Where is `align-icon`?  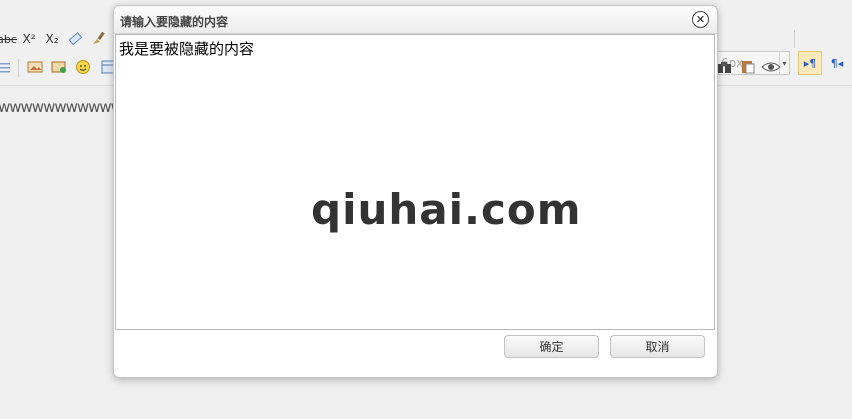 align-icon is located at coordinates (6, 68).